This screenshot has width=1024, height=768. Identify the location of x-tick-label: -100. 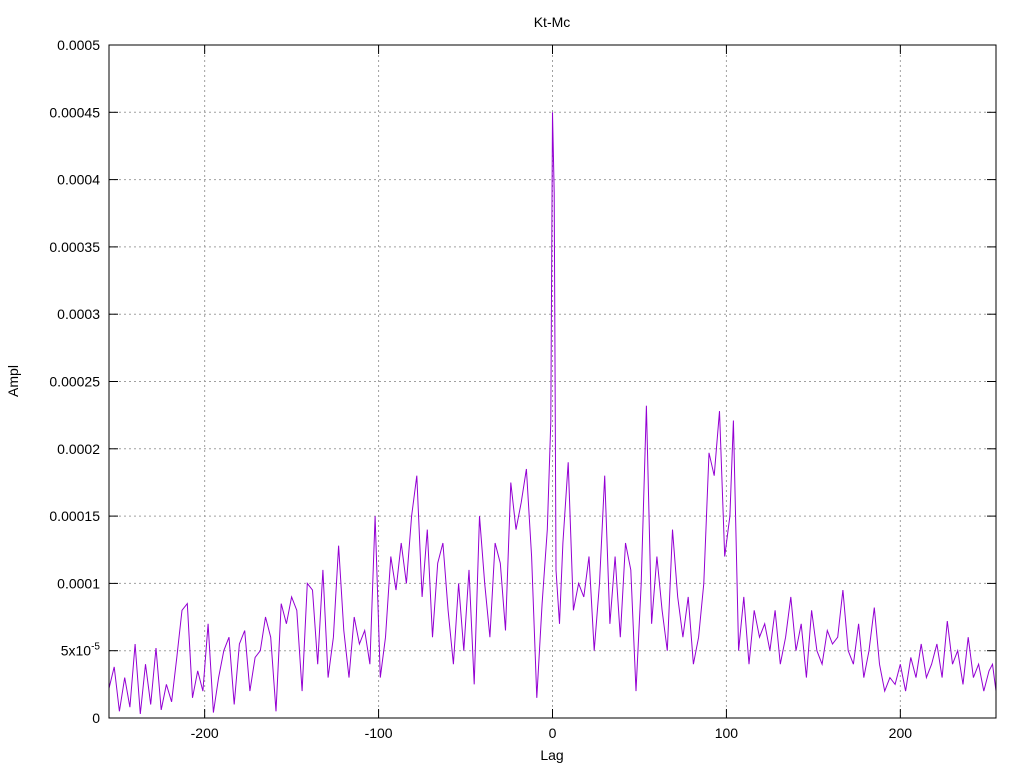
(379, 733).